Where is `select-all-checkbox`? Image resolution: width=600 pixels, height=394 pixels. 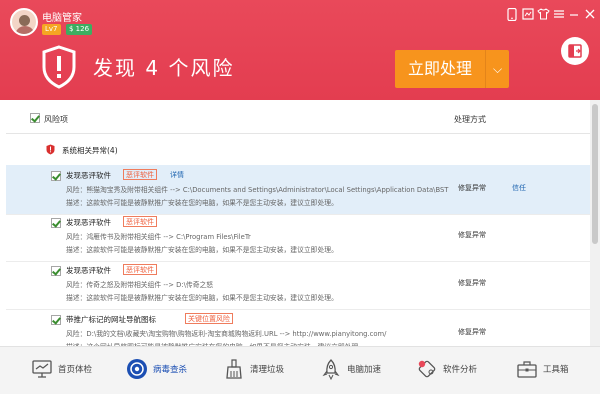
select-all-checkbox is located at coordinates (35, 118).